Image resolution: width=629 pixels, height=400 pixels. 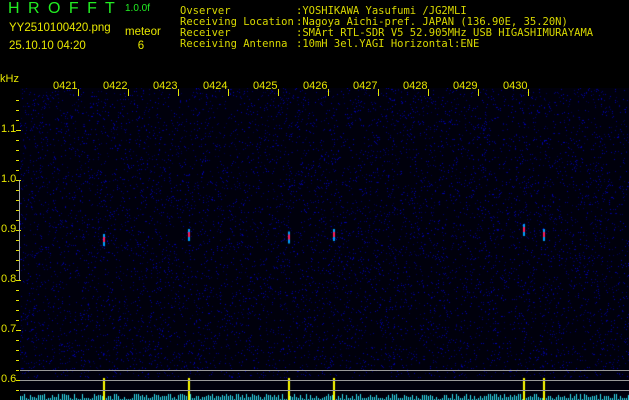 What do you see at coordinates (138, 8) in the screenshot?
I see `version: 1.0.0f` at bounding box center [138, 8].